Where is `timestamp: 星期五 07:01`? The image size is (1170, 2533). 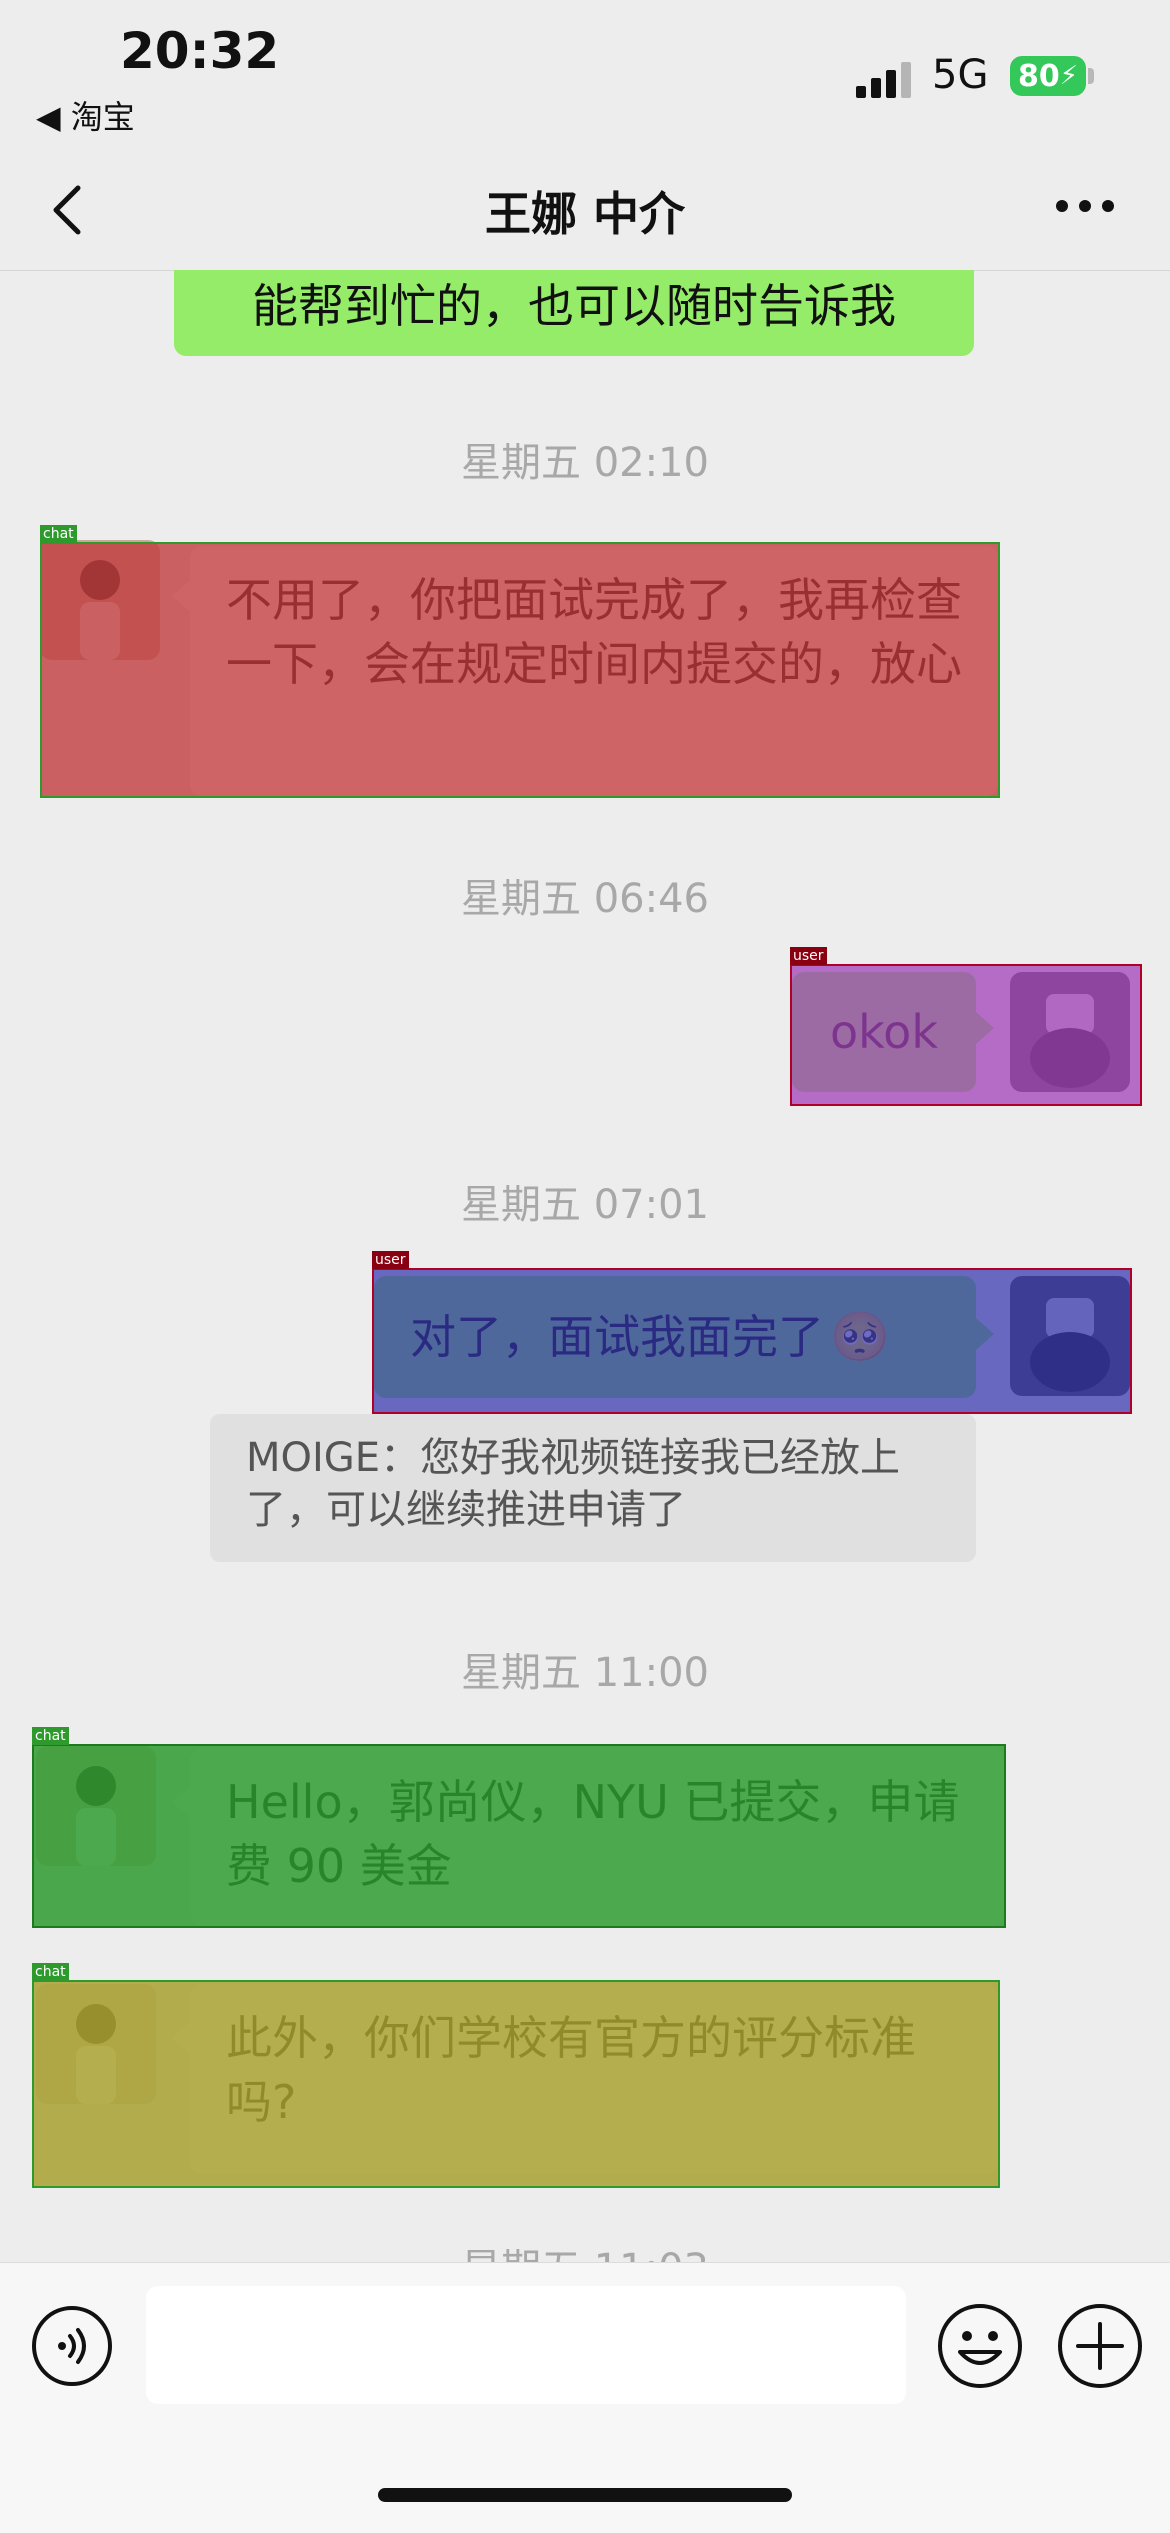
timestamp: 星期五 07:01 is located at coordinates (585, 1205).